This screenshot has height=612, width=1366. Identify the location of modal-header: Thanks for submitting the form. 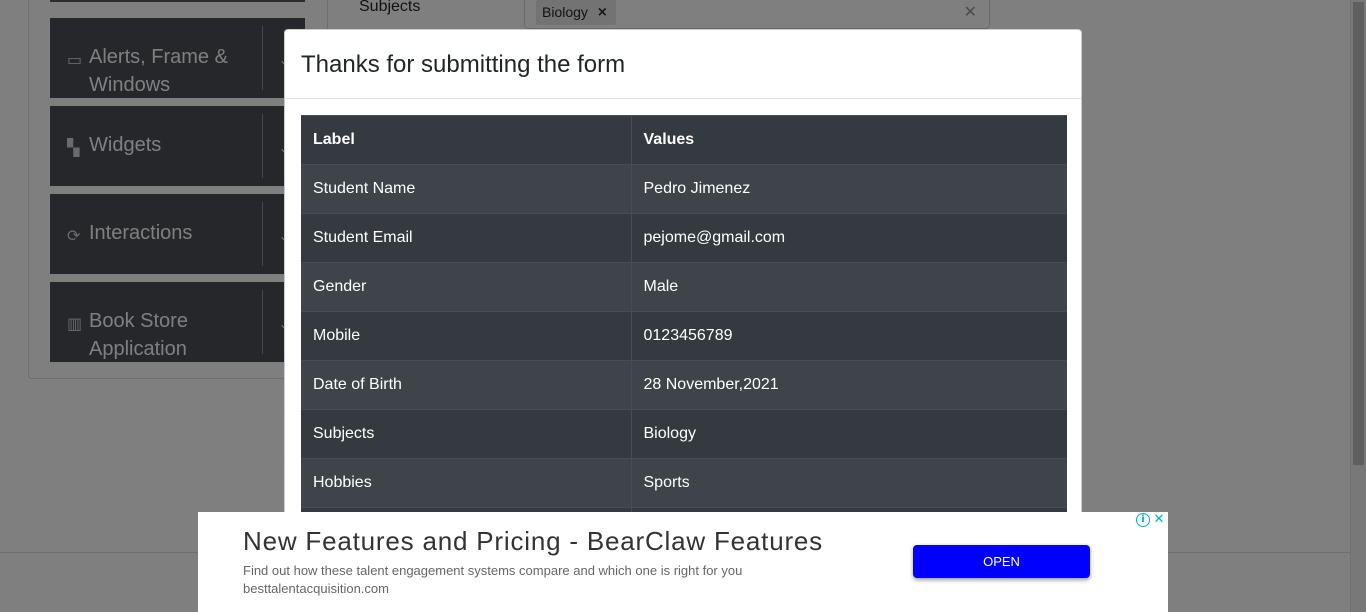
(683, 64).